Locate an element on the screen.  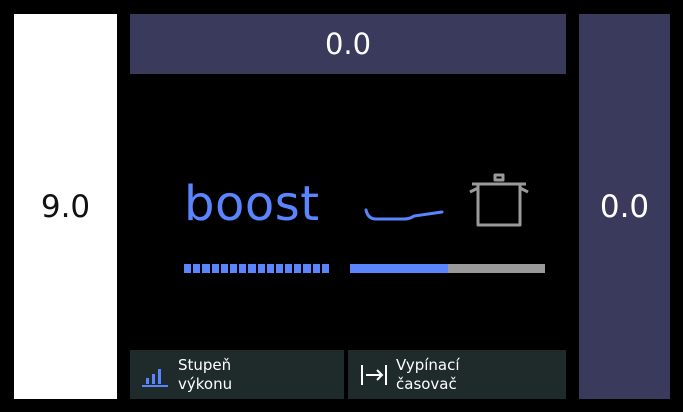
cookware-progress-bar is located at coordinates (447, 268).